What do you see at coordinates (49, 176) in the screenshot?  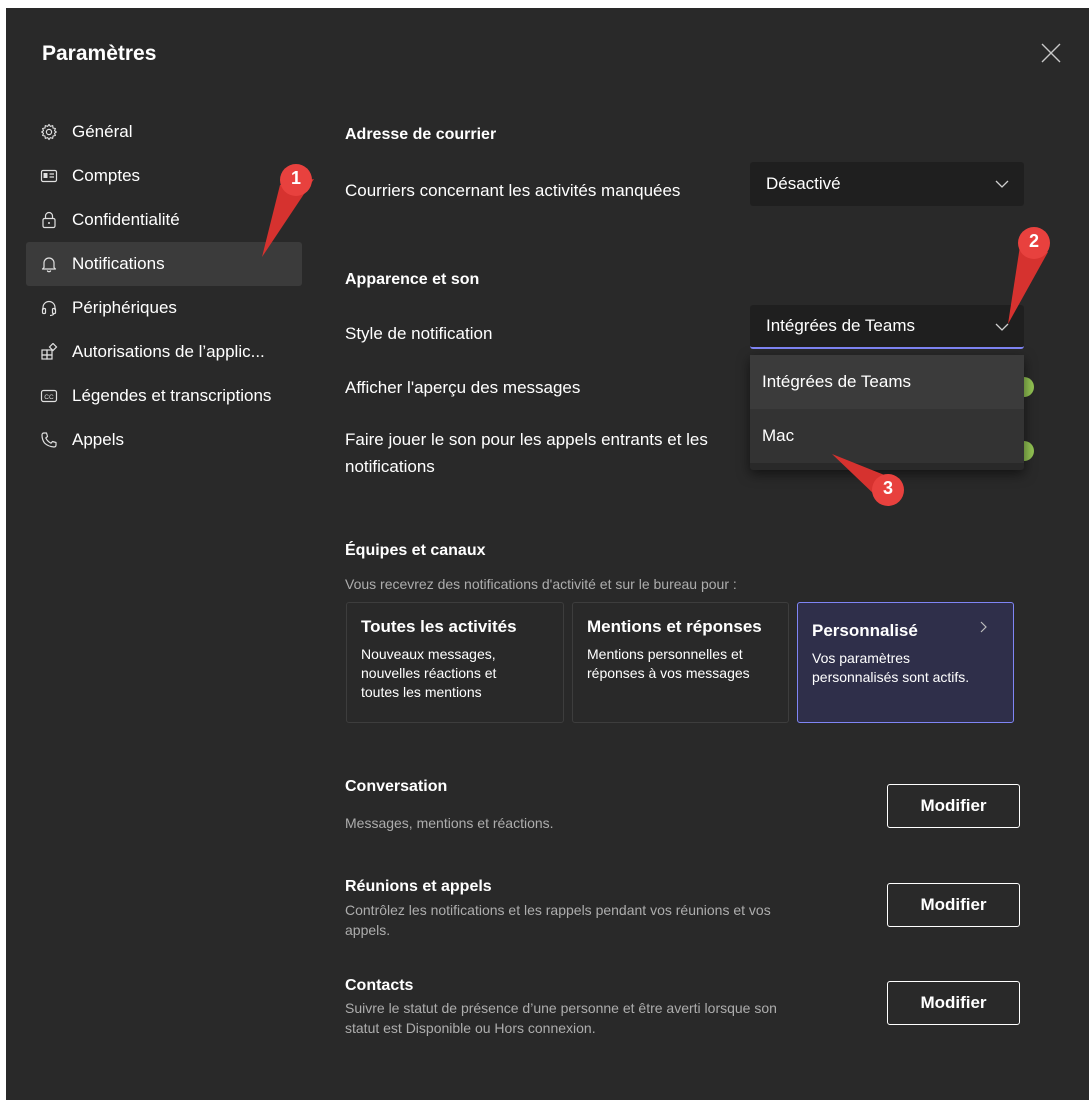 I see `id-card-icon` at bounding box center [49, 176].